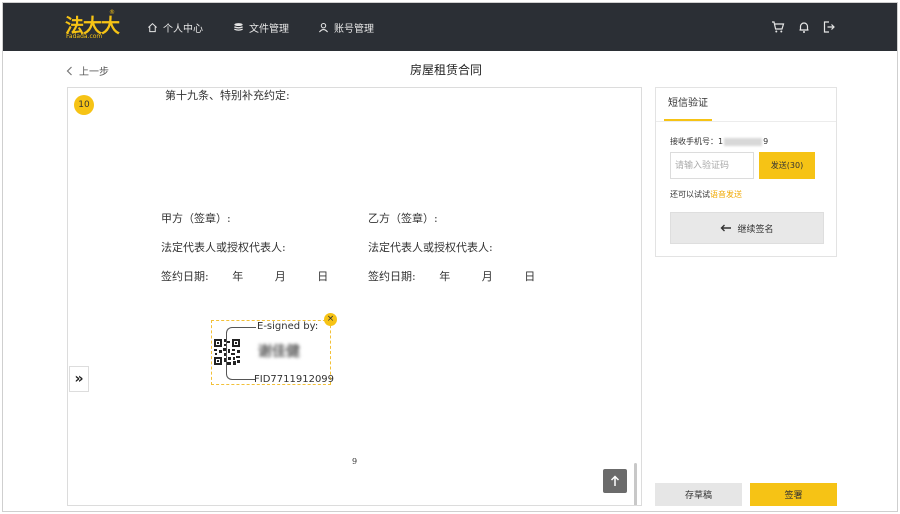 The image size is (900, 514). What do you see at coordinates (755, 229) in the screenshot?
I see `continue-label: 继续签名` at bounding box center [755, 229].